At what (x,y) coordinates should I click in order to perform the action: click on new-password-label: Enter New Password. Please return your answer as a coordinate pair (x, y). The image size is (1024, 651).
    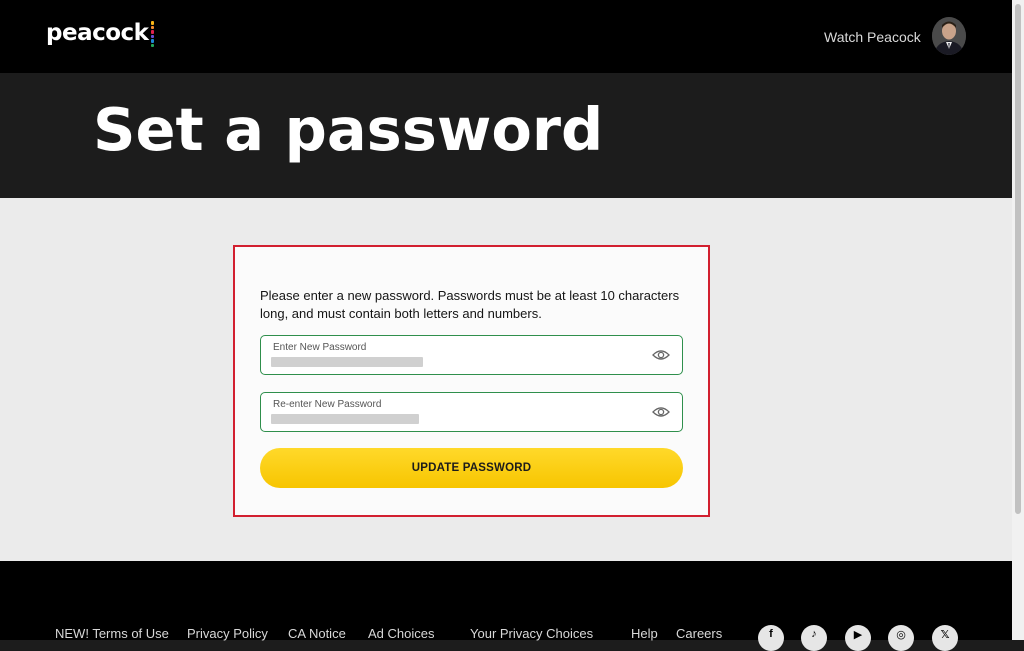
    Looking at the image, I should click on (320, 347).